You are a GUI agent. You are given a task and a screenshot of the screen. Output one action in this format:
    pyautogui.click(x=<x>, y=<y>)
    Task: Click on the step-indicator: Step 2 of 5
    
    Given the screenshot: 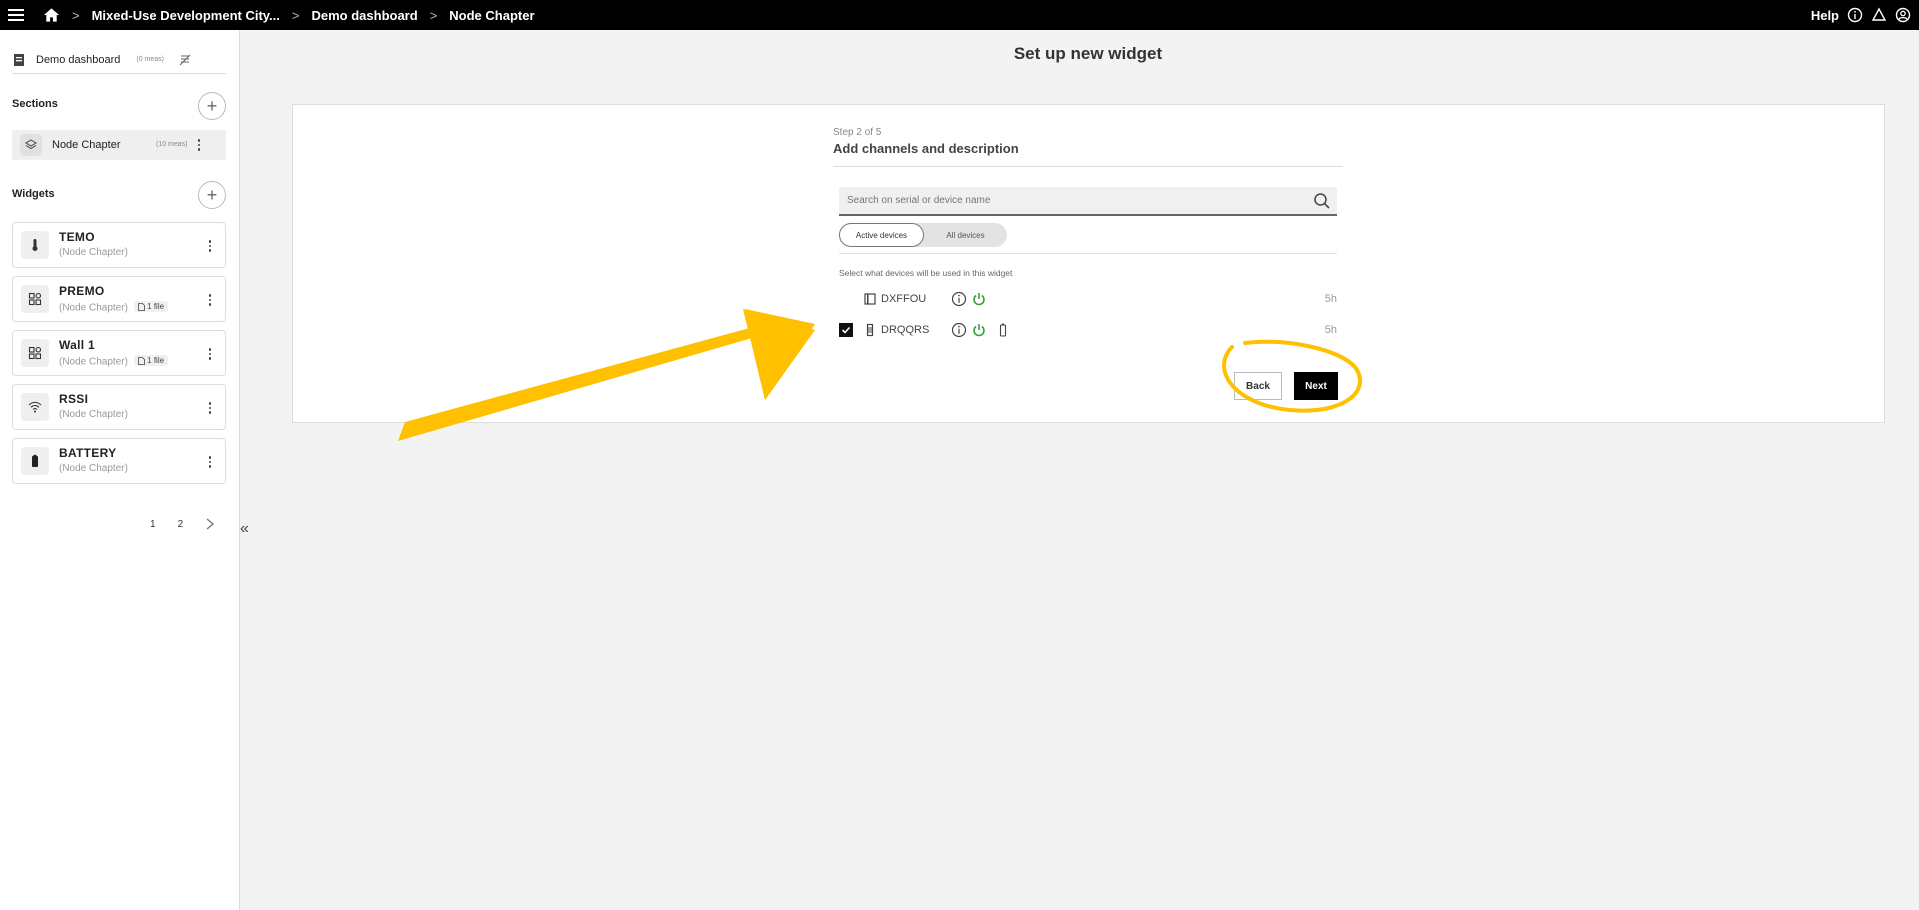 What is the action you would take?
    pyautogui.click(x=857, y=132)
    